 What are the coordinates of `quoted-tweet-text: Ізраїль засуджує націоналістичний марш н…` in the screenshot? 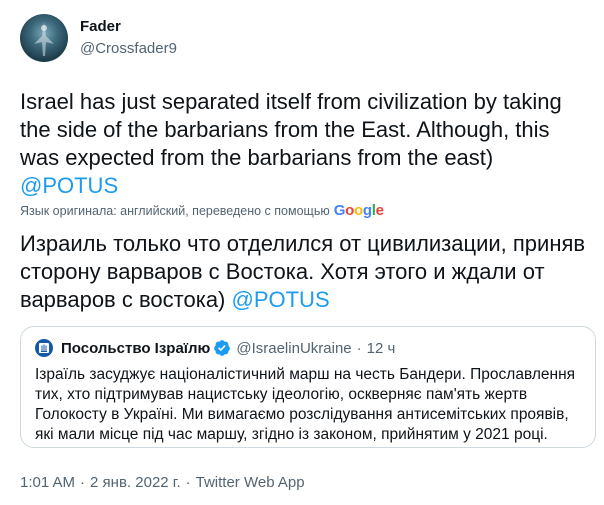 It's located at (305, 404).